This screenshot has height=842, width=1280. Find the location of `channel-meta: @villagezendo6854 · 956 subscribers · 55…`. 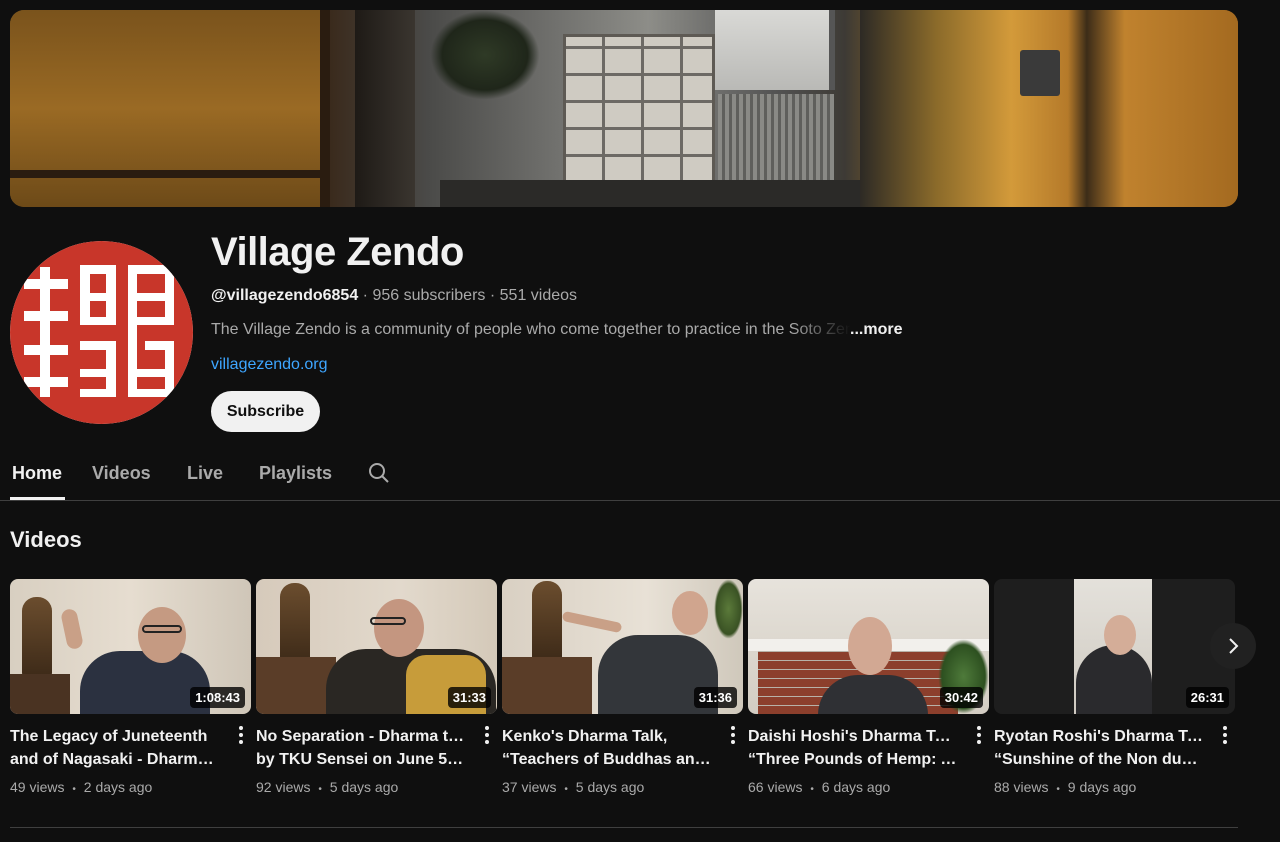

channel-meta: @villagezendo6854 · 956 subscribers · 55… is located at coordinates (394, 296).